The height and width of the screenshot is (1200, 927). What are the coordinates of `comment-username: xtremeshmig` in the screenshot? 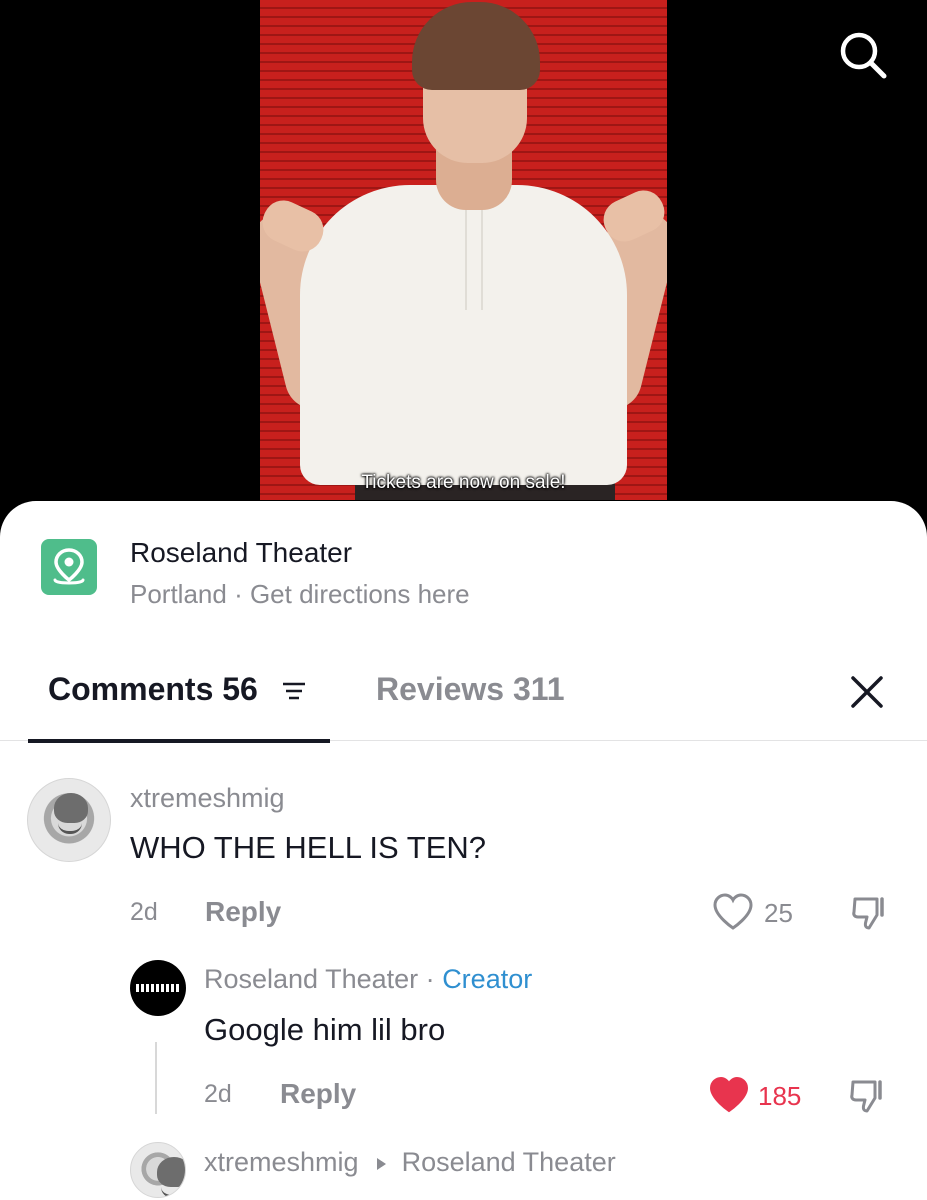 It's located at (207, 798).